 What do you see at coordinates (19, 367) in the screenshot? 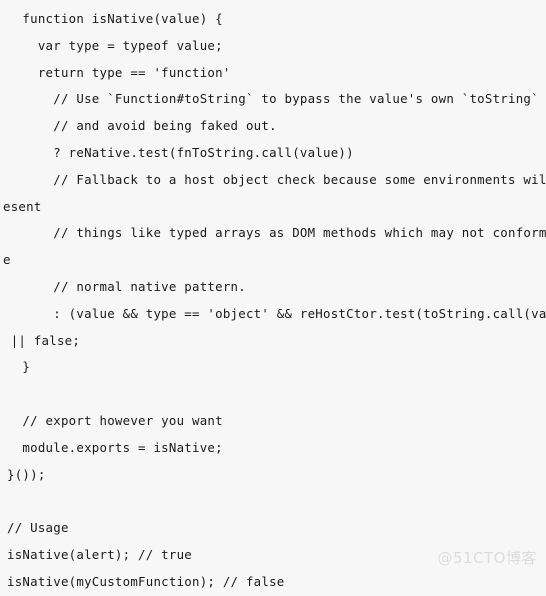
I see `code-line: }` at bounding box center [19, 367].